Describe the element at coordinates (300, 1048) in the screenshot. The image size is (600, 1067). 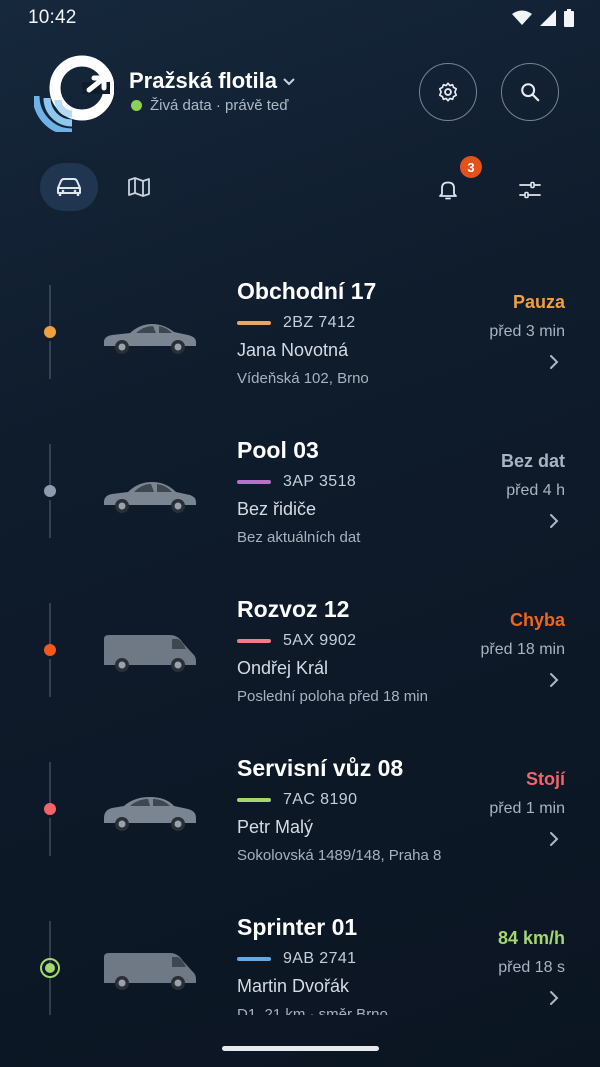
I see `home-indicator` at that location.